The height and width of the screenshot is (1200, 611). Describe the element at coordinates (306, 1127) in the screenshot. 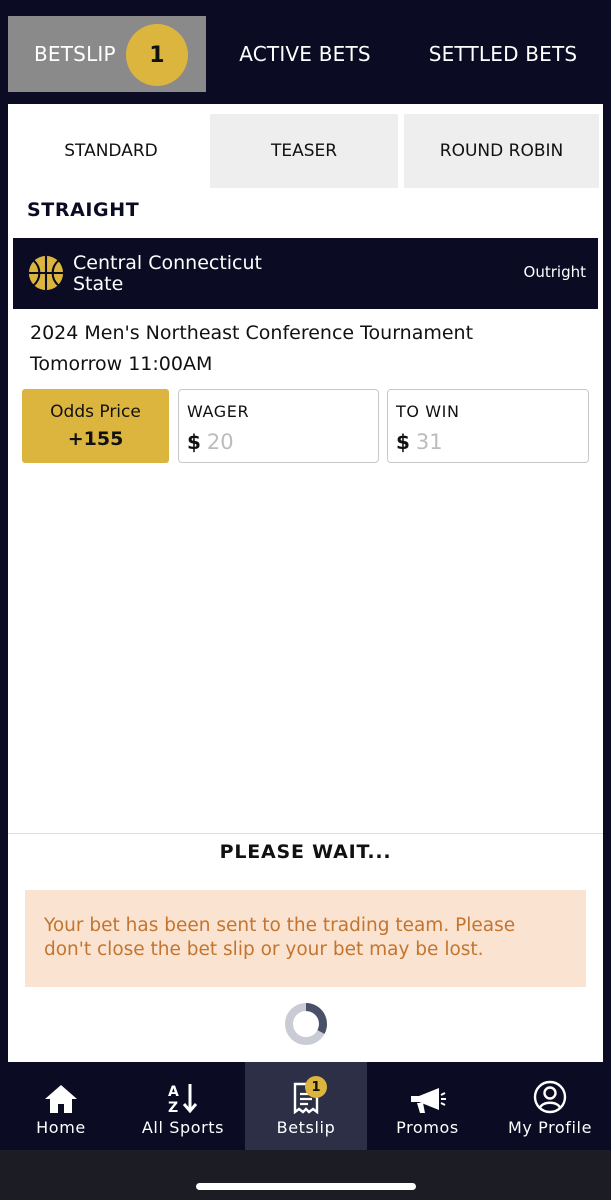

I see `nav-betslip-label: Betslip` at that location.